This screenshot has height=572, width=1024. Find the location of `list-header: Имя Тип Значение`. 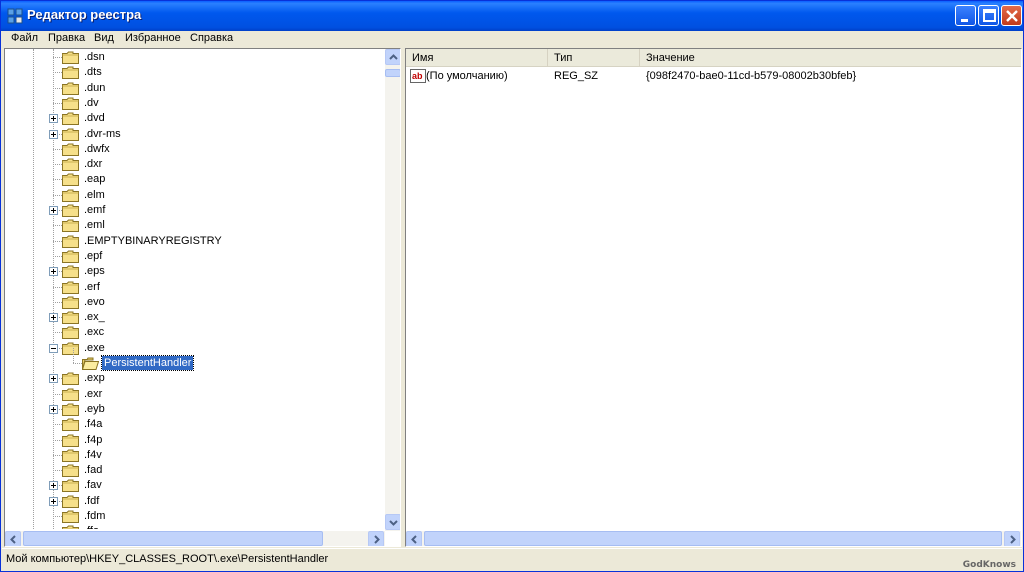

list-header: Имя Тип Значение is located at coordinates (713, 58).